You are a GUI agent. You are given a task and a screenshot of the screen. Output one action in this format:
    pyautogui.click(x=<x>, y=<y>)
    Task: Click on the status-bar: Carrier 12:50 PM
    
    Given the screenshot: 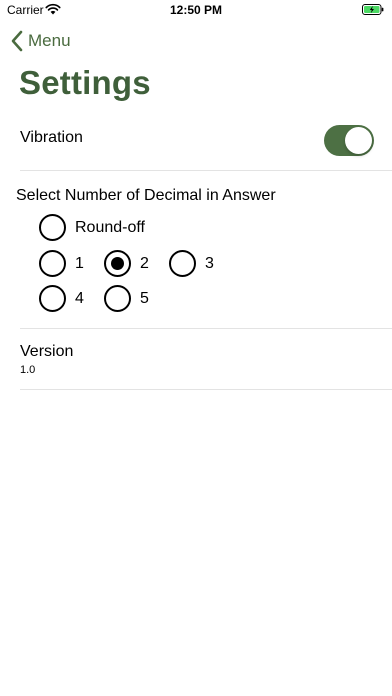 What is the action you would take?
    pyautogui.click(x=196, y=11)
    